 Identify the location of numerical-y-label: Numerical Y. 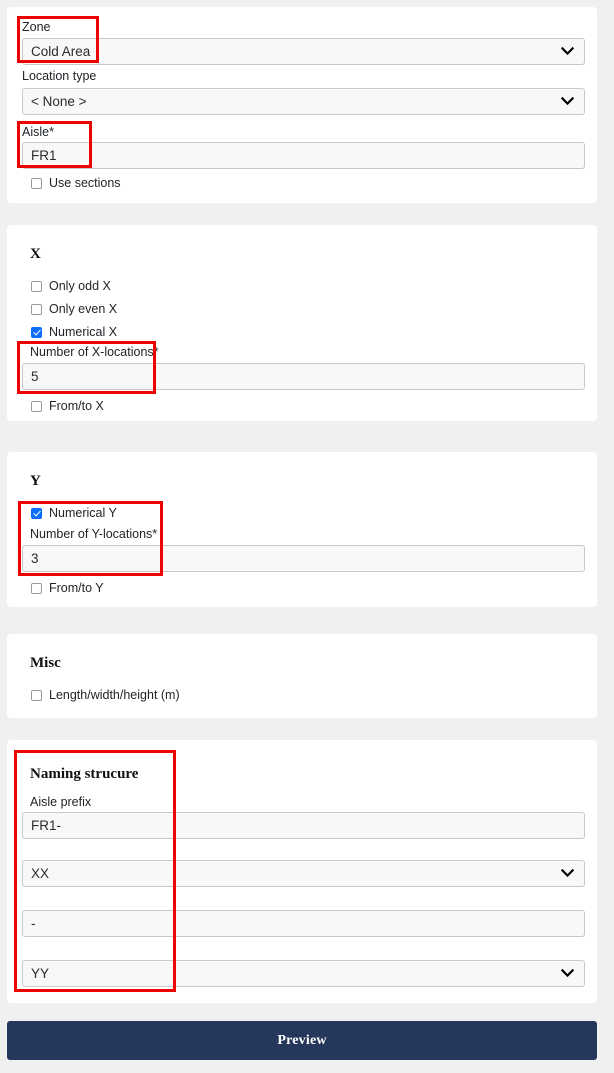
(83, 512).